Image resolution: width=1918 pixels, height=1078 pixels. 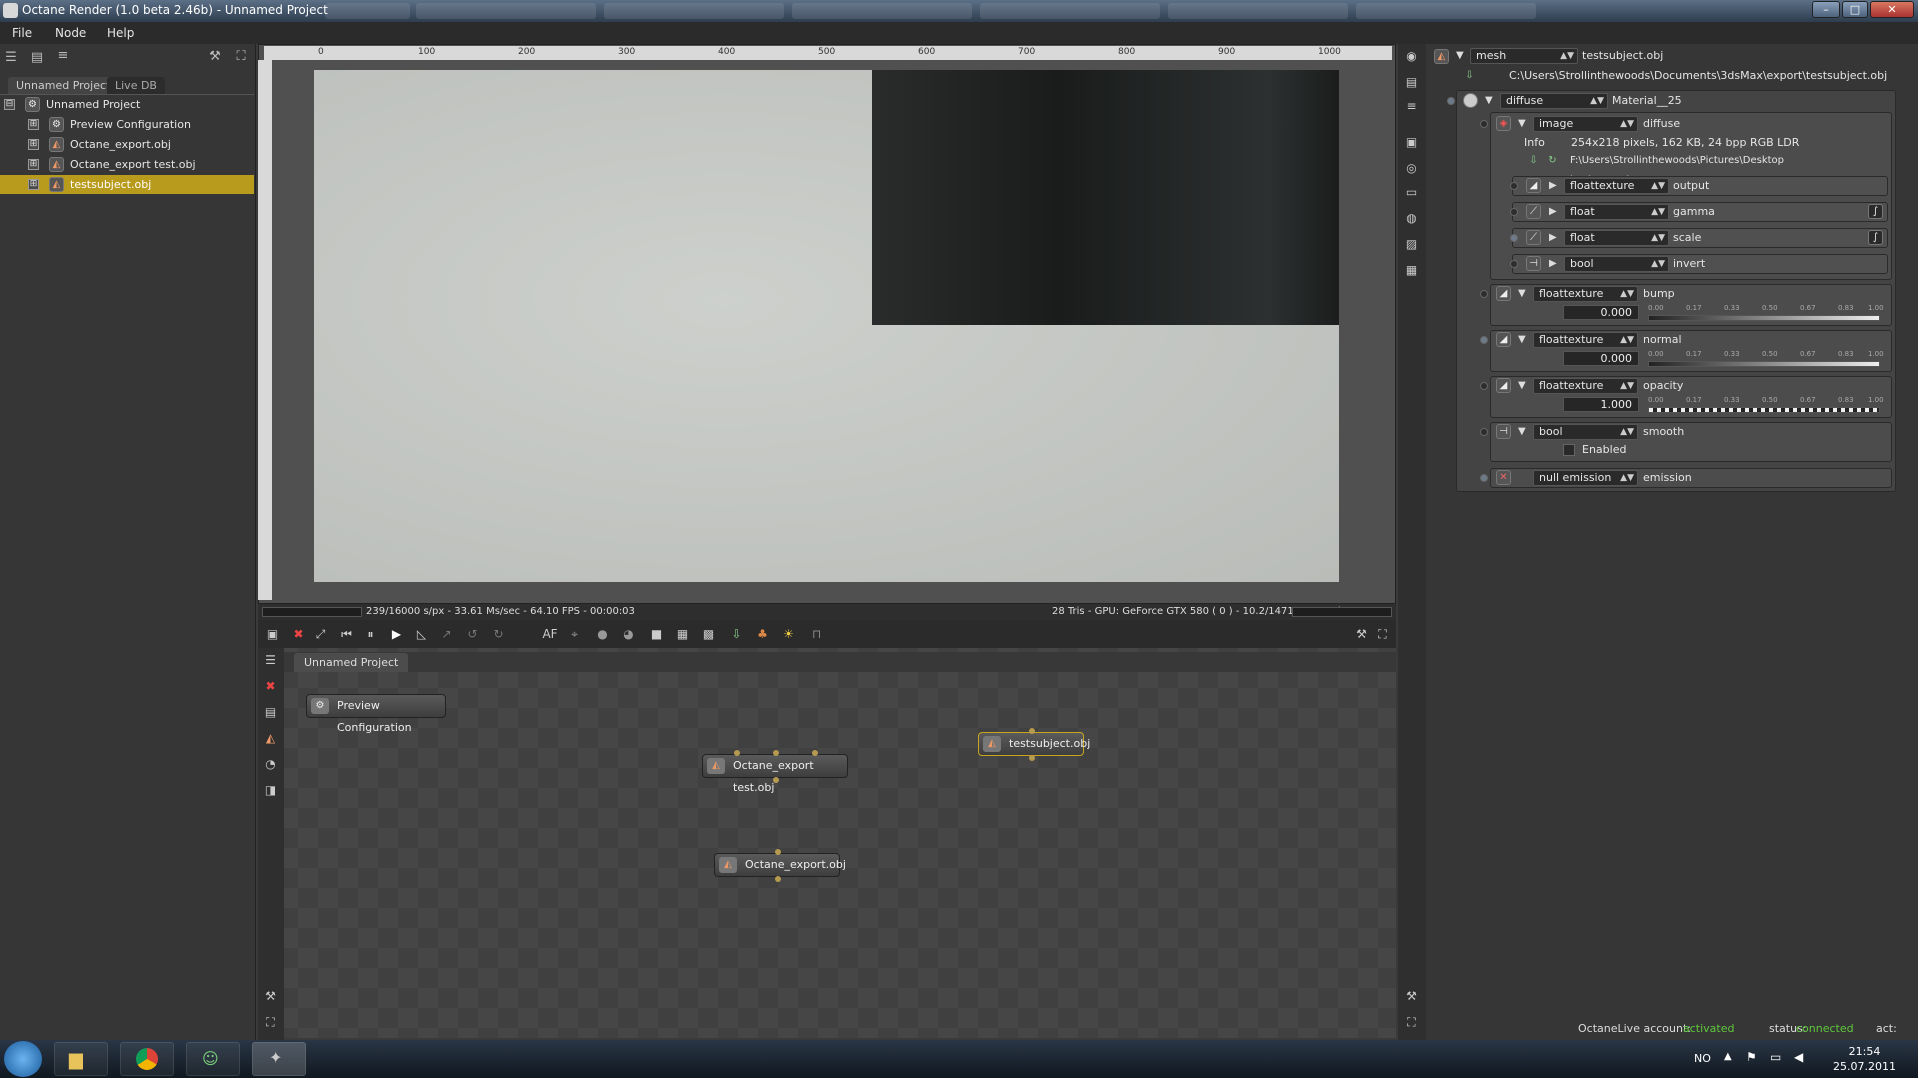 What do you see at coordinates (1585, 386) in the screenshot?
I see `opacity-type-select: floattexture ▲▼` at bounding box center [1585, 386].